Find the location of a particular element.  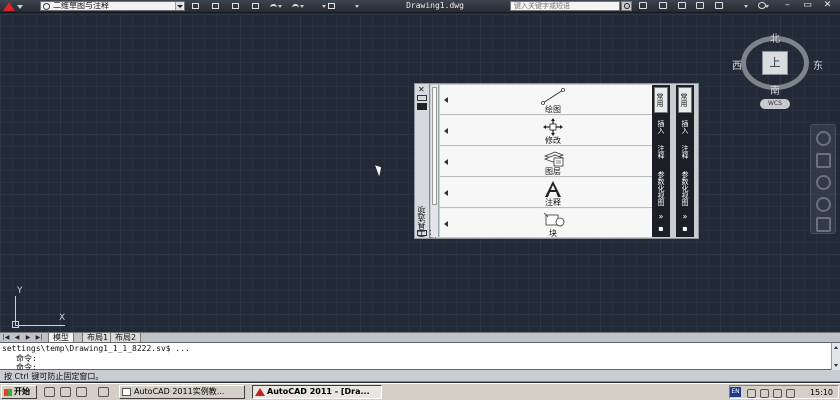

favorites-button is located at coordinates (682, 6).